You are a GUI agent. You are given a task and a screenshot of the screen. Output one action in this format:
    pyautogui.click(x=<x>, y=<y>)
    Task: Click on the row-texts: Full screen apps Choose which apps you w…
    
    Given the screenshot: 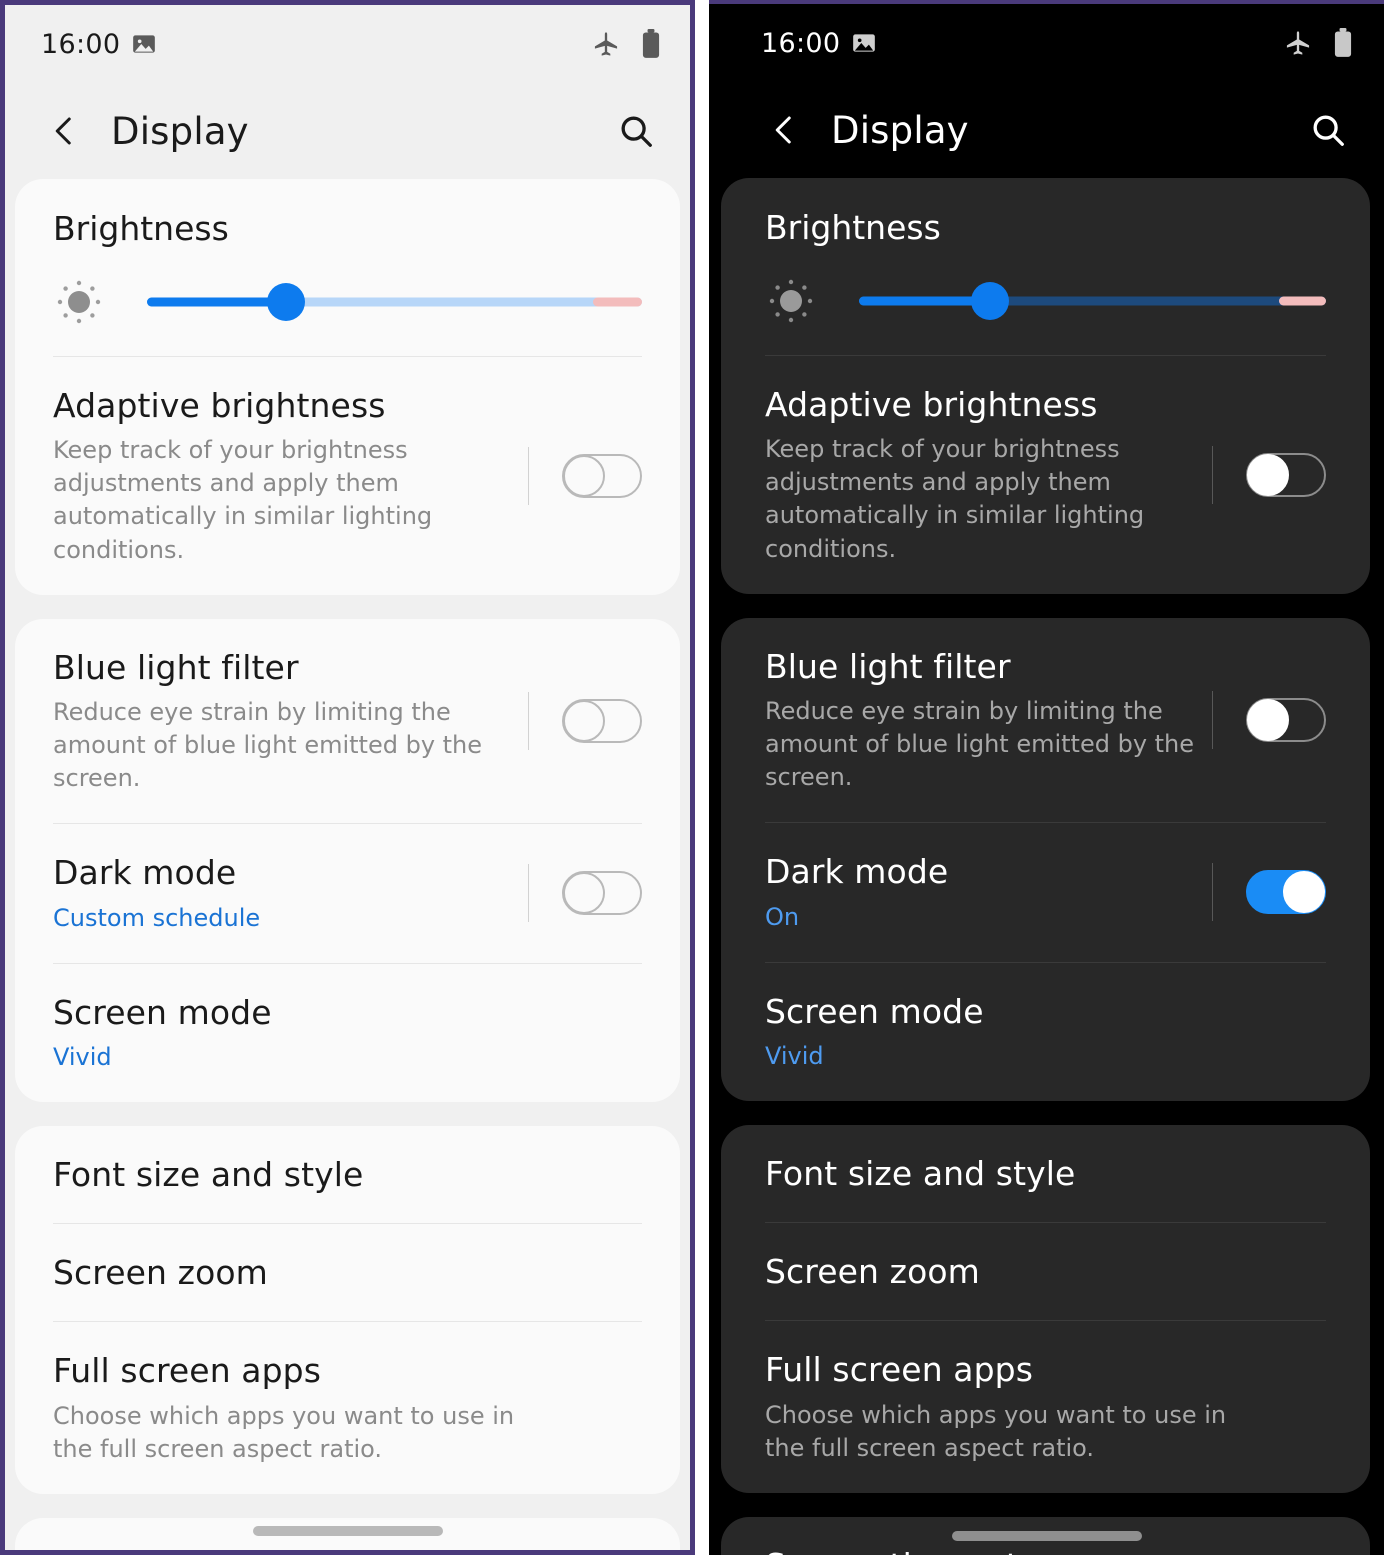 What is the action you would take?
    pyautogui.click(x=347, y=1407)
    